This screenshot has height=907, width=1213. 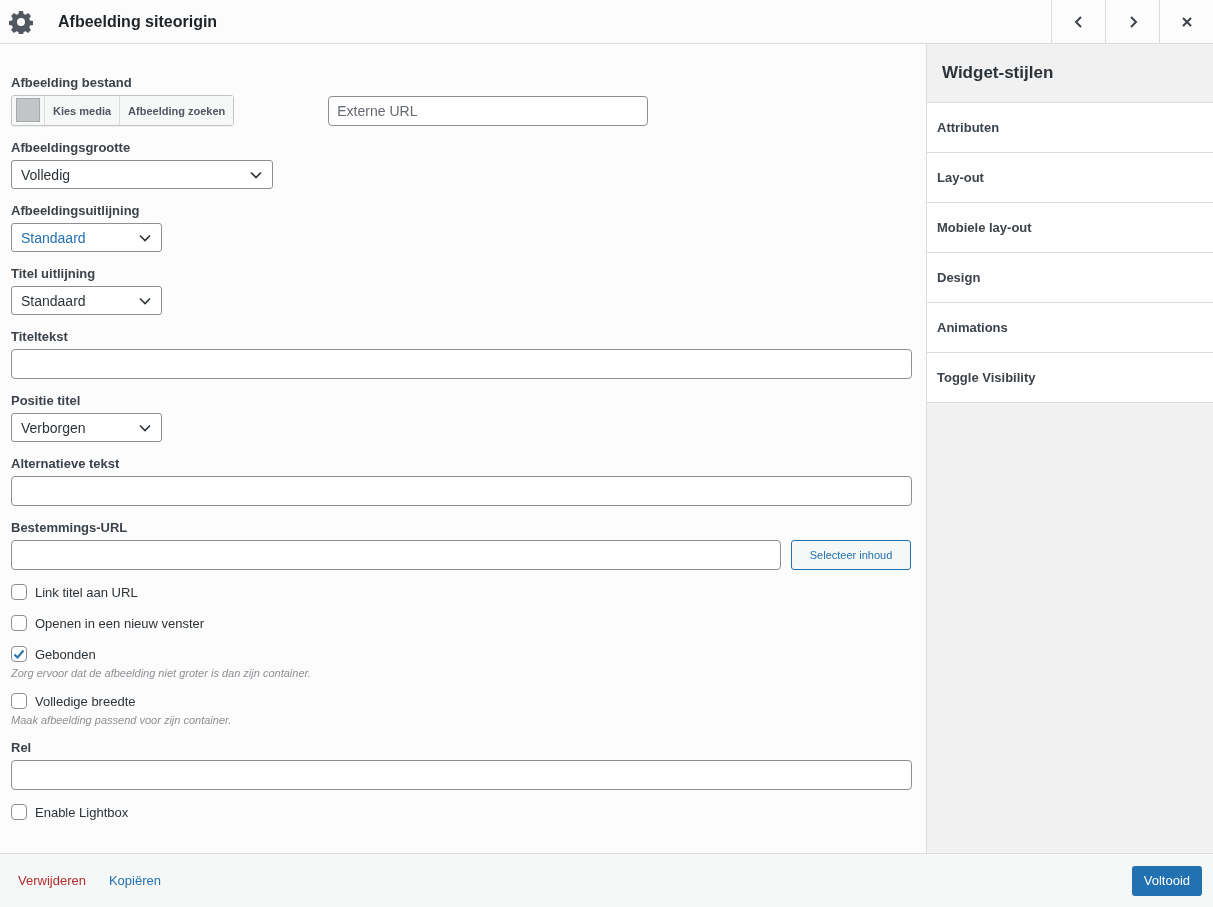 What do you see at coordinates (82, 812) in the screenshot?
I see `checkbox-label: Enable Lightbox` at bounding box center [82, 812].